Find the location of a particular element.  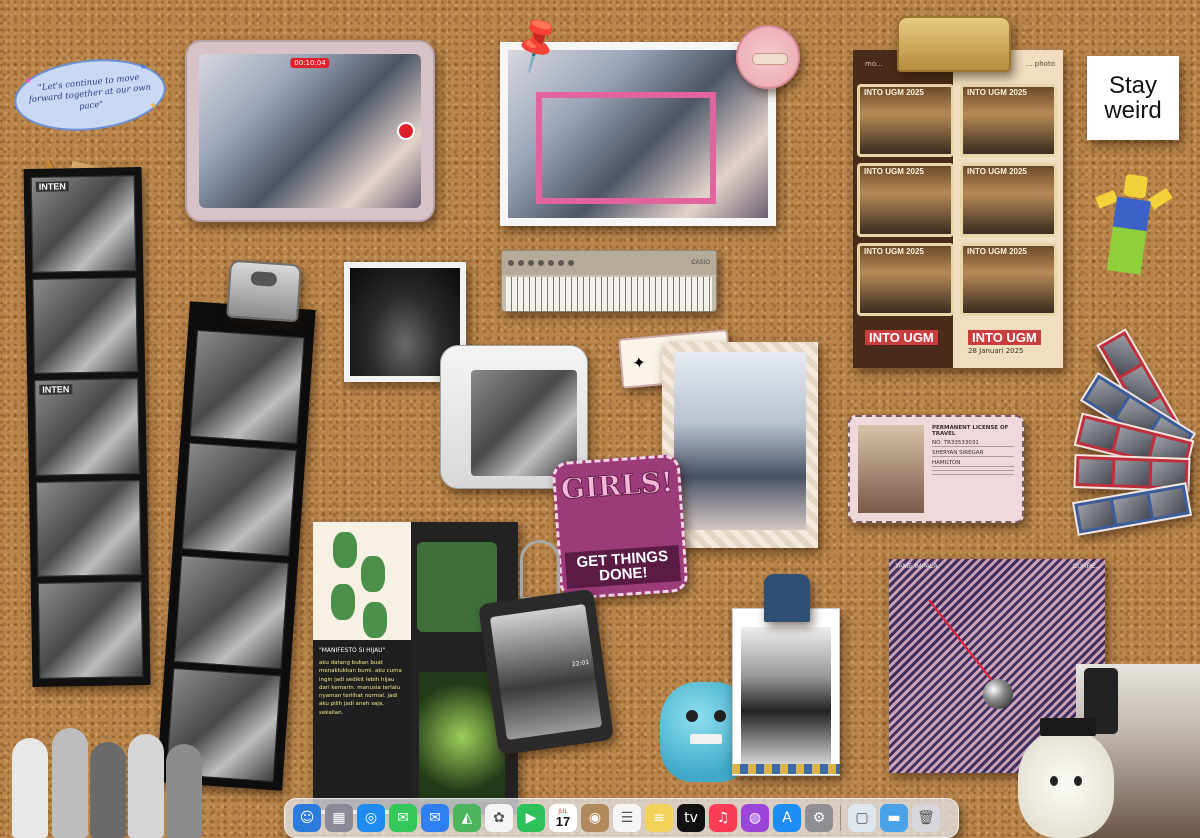

graduation-cap-icon is located at coordinates (1068, 727).